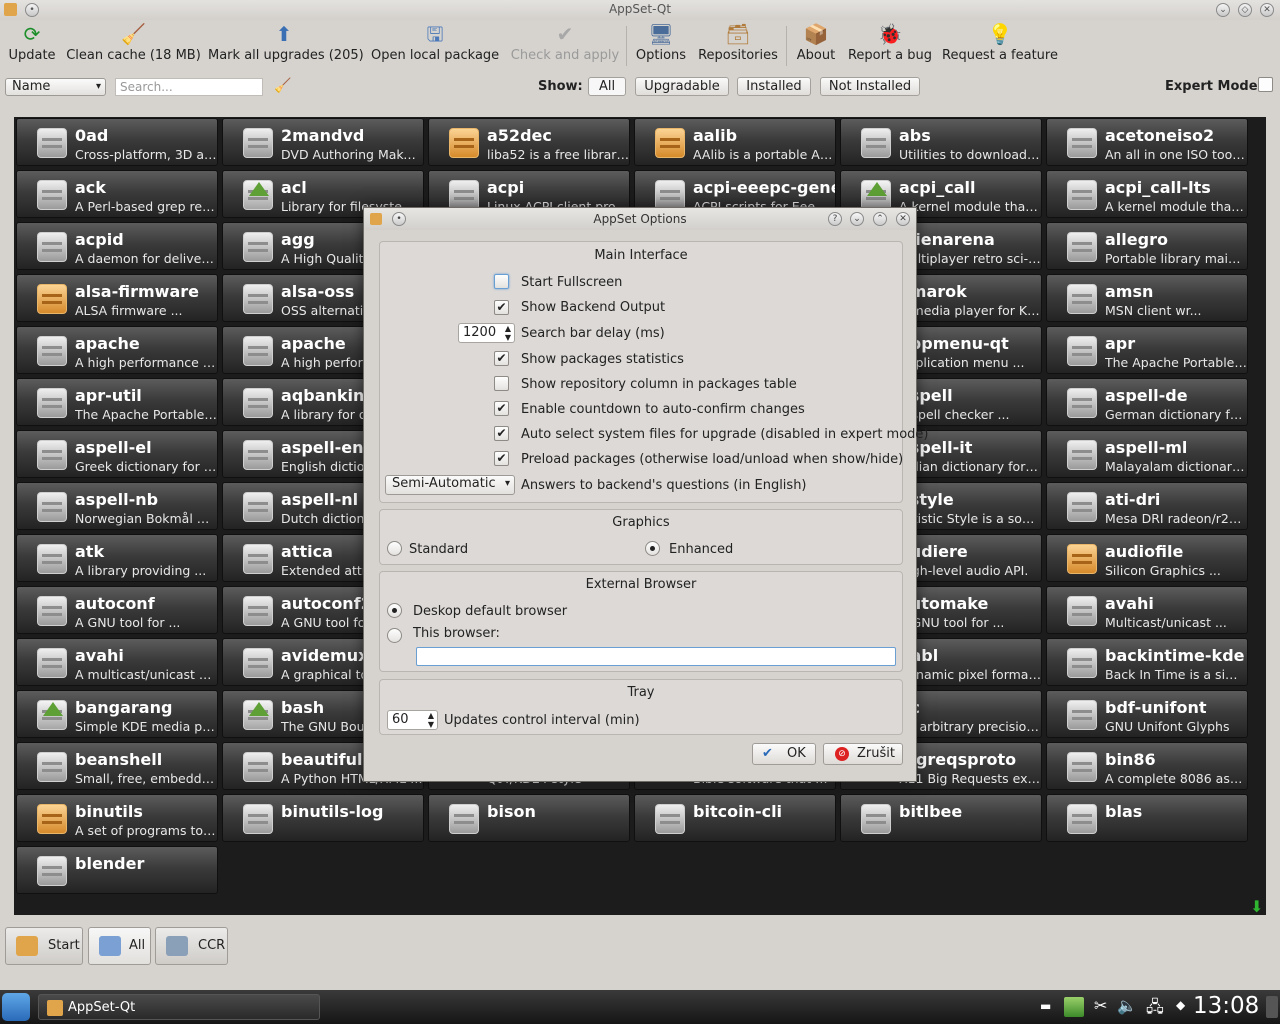 The width and height of the screenshot is (1280, 1024). What do you see at coordinates (735, 818) in the screenshot?
I see `package-card: bitcoin-cli` at bounding box center [735, 818].